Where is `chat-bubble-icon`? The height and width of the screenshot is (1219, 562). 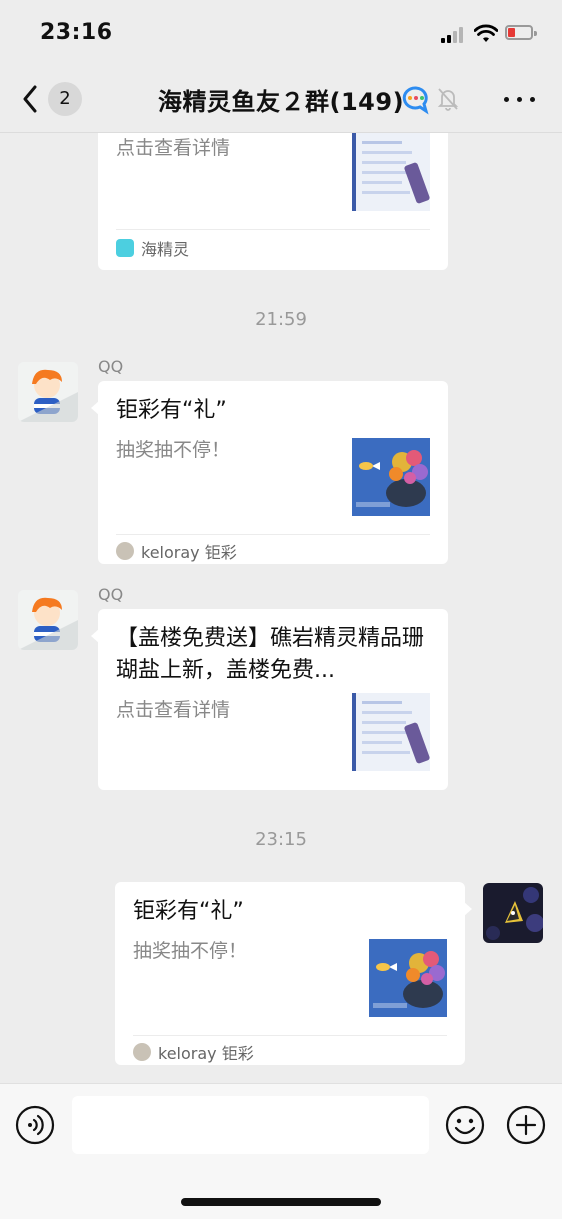
chat-bubble-icon is located at coordinates (415, 100).